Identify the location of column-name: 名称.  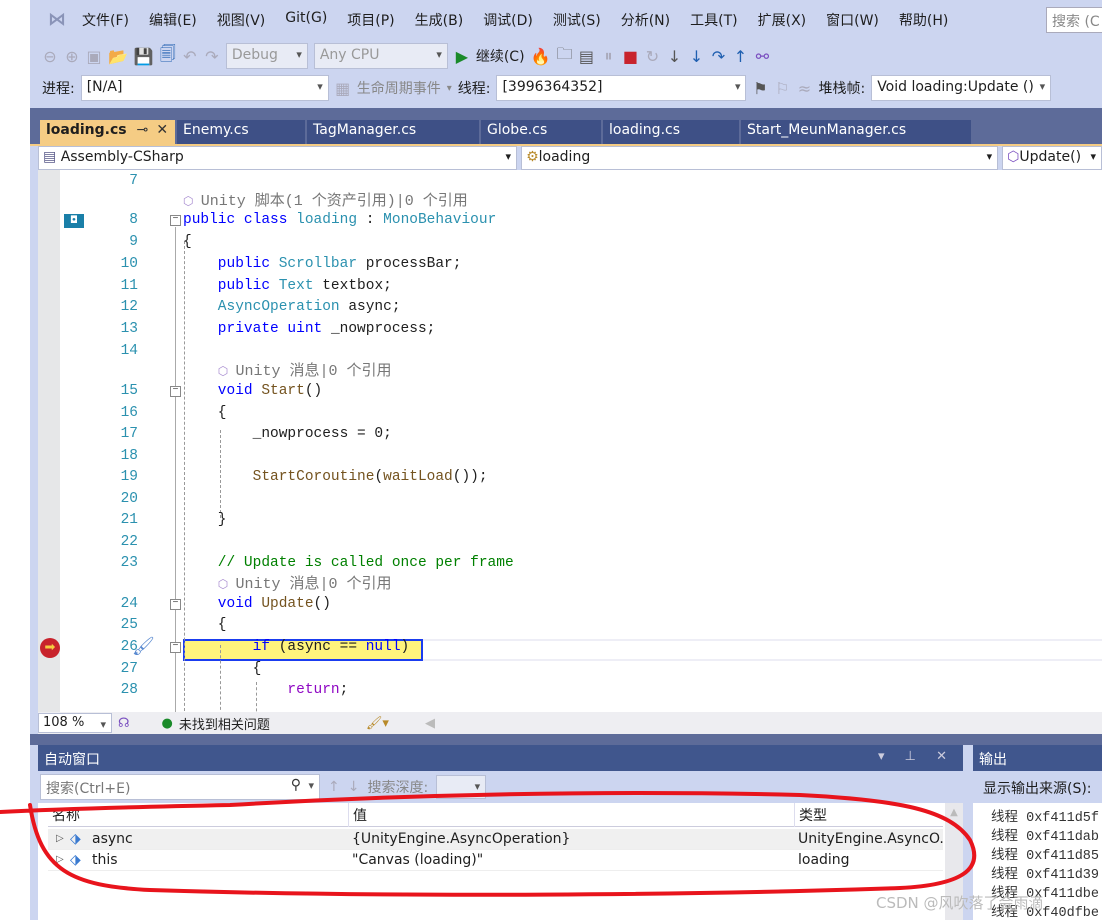
(198, 815).